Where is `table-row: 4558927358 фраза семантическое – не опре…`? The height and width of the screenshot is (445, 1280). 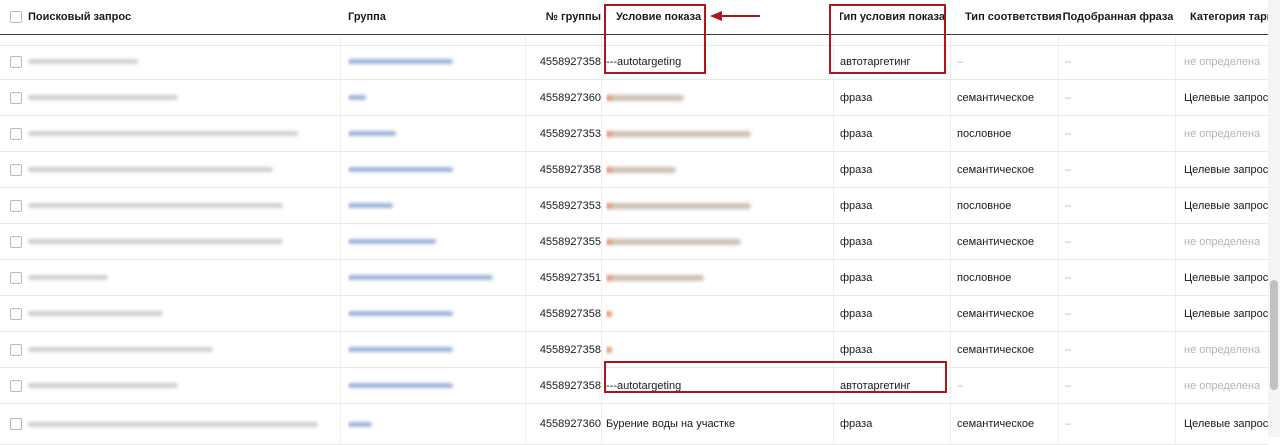
table-row: 4558927358 фраза семантическое – не опре… is located at coordinates (634, 350).